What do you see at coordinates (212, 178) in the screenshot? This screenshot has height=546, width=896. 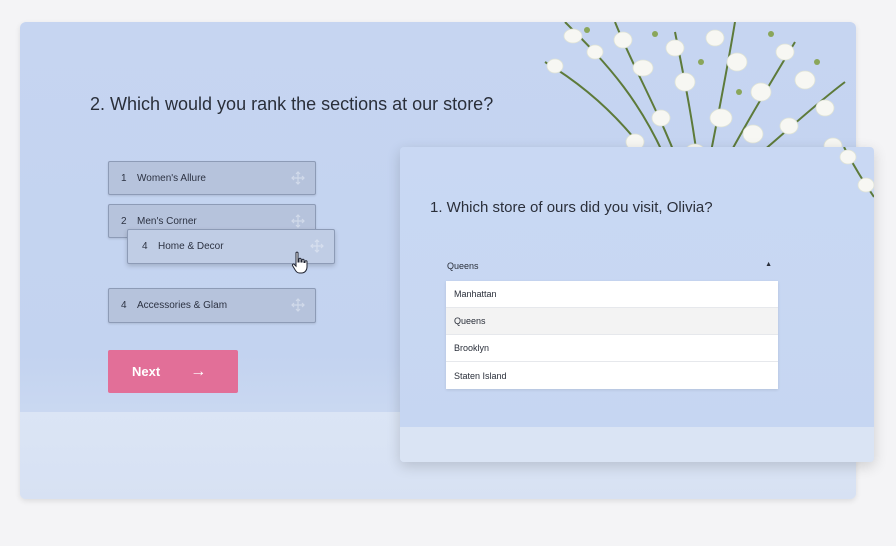 I see `rank-item: 1 Women's Allure` at bounding box center [212, 178].